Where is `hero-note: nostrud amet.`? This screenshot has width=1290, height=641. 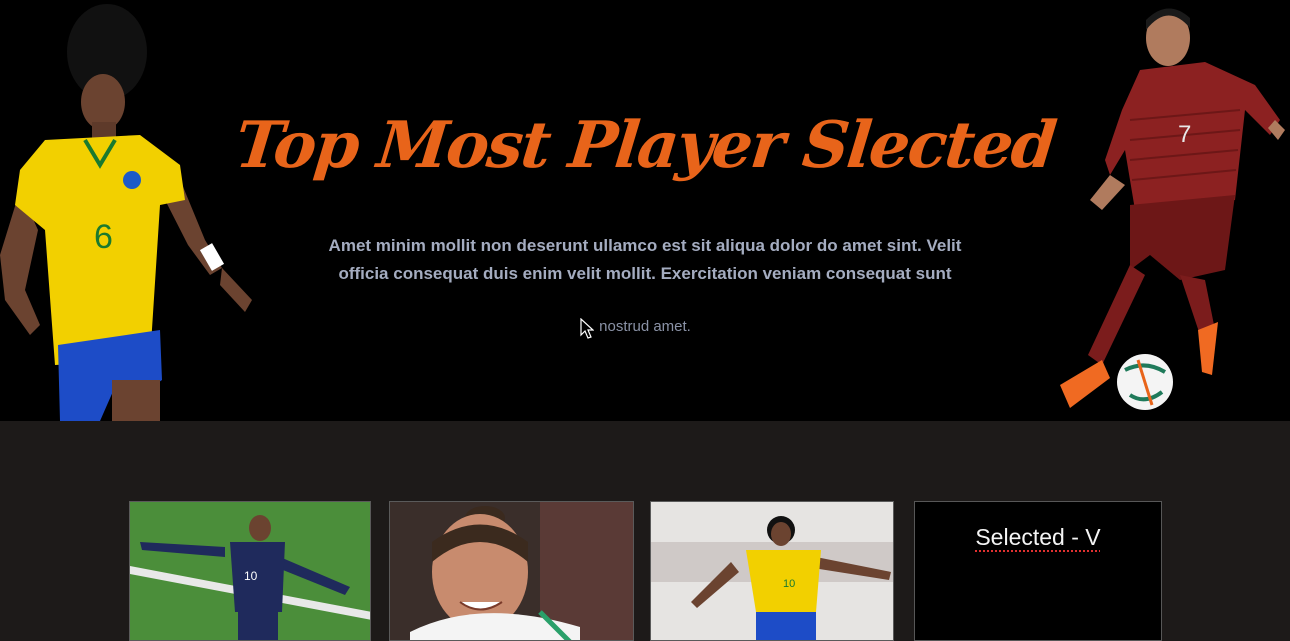 hero-note: nostrud amet. is located at coordinates (645, 326).